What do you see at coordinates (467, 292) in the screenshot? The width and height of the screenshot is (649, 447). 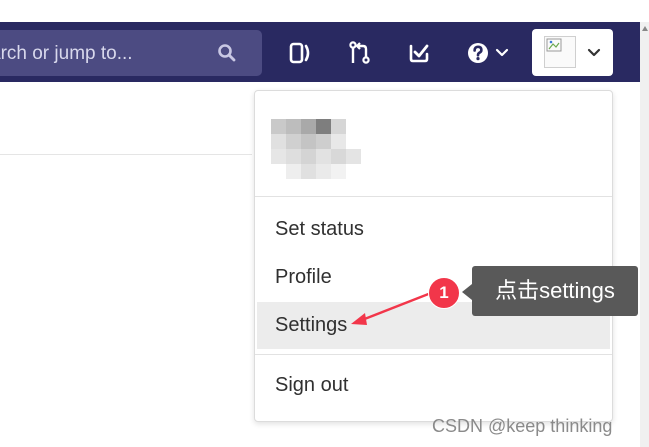 I see `tooltip-tail` at bounding box center [467, 292].